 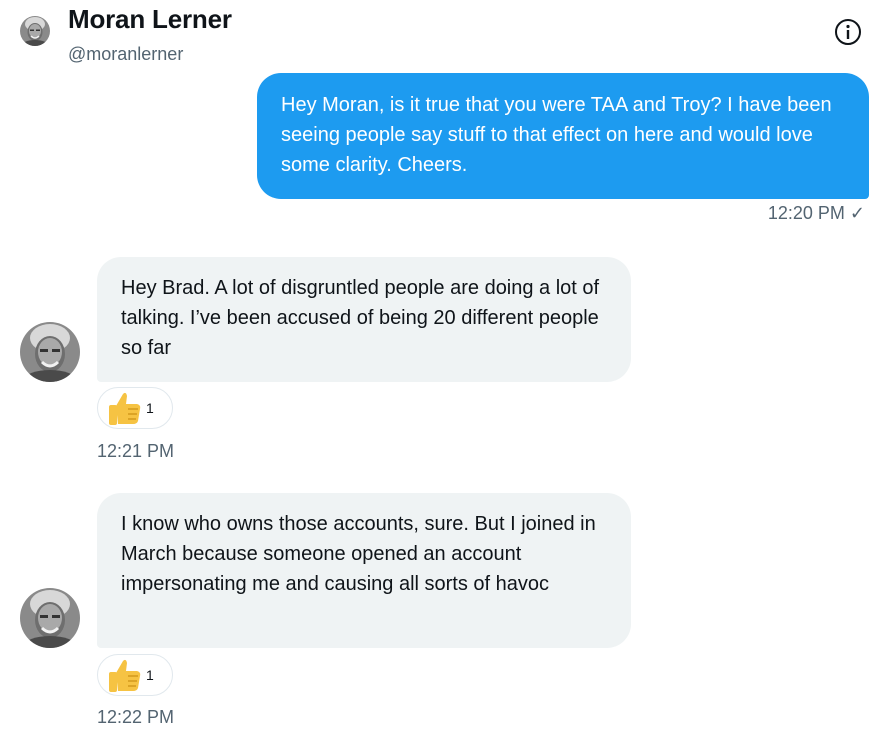 What do you see at coordinates (136, 717) in the screenshot?
I see `message-timestamp: 12:22 PM` at bounding box center [136, 717].